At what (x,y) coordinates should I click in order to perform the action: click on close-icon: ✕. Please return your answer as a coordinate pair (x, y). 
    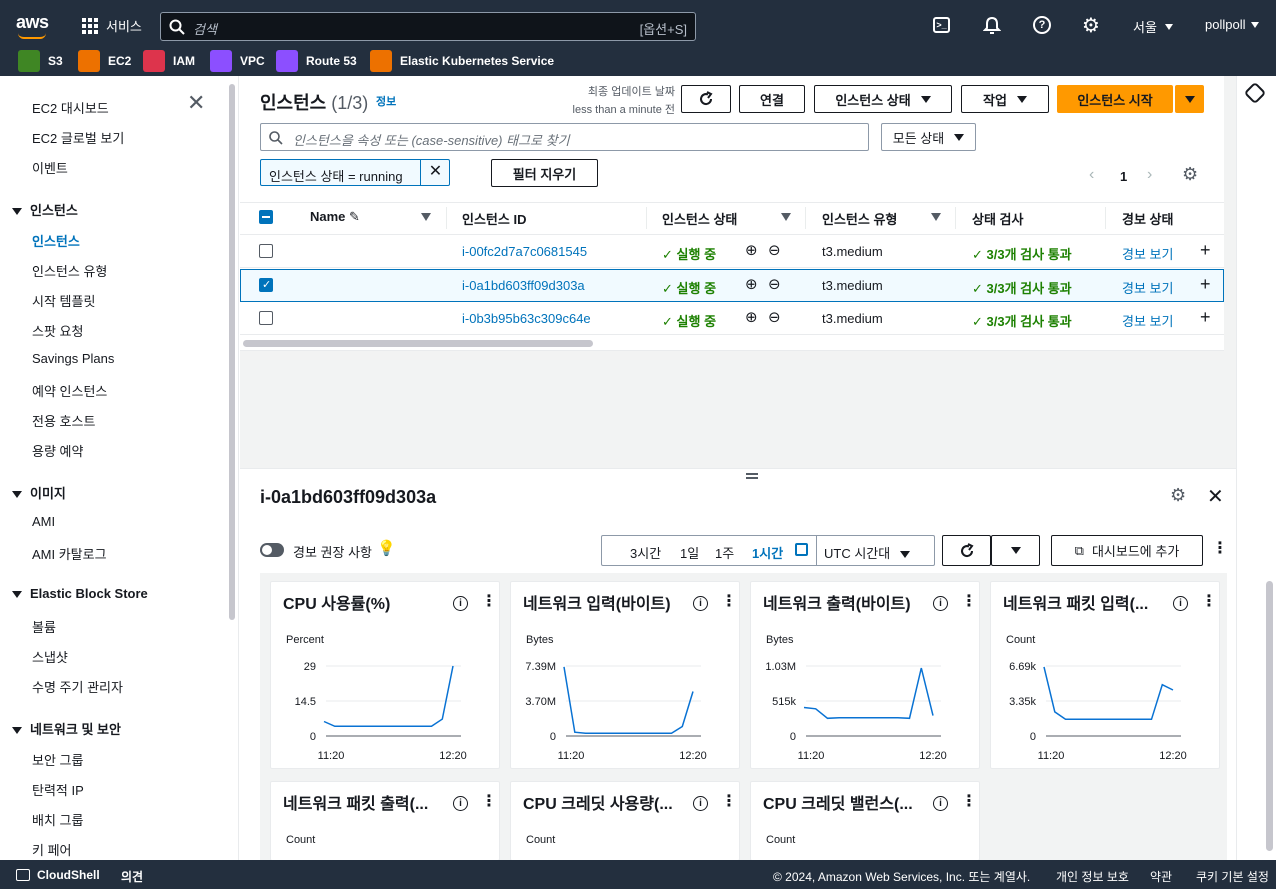
    Looking at the image, I should click on (196, 103).